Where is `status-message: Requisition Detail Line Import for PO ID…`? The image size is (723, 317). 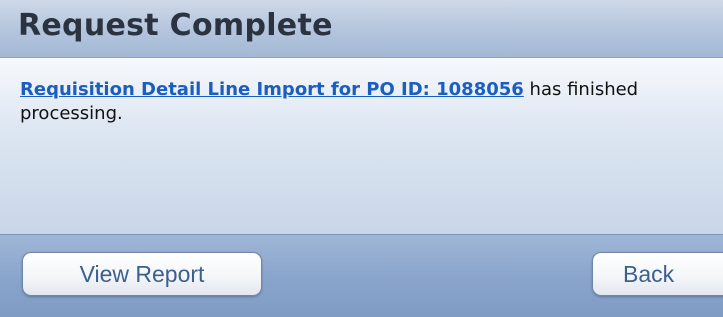
status-message: Requisition Detail Line Import for PO ID… is located at coordinates (365, 102).